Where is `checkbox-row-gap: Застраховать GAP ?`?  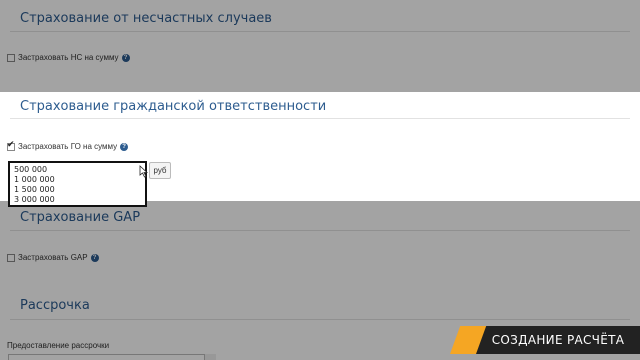
checkbox-row-gap: Застраховать GAP ? is located at coordinates (53, 257).